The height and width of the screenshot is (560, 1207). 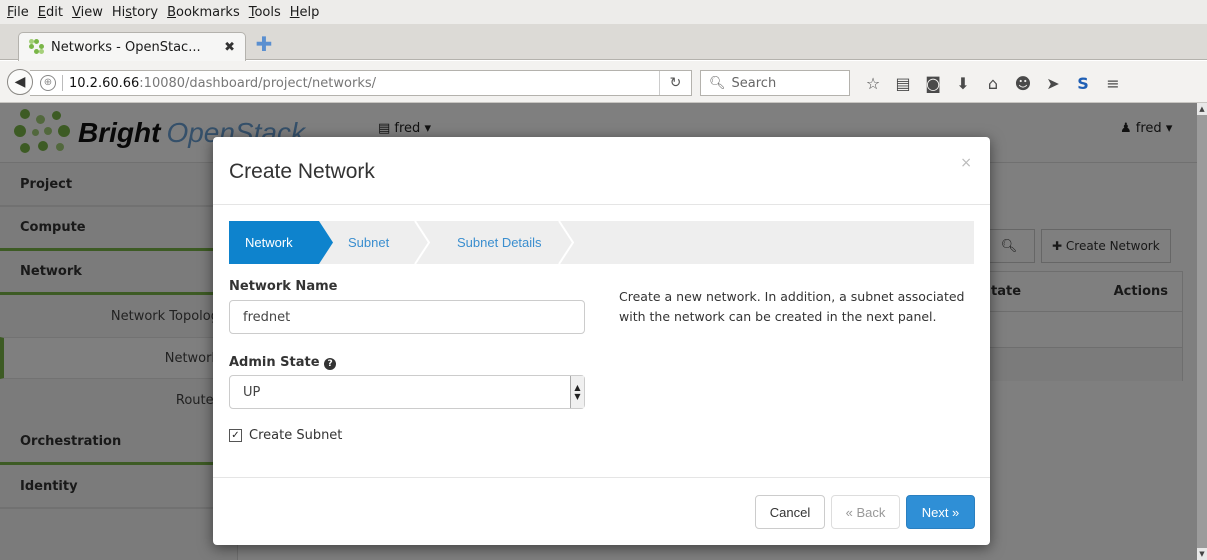 What do you see at coordinates (407, 392) in the screenshot?
I see `admin-state-select: UP ▲ ▼` at bounding box center [407, 392].